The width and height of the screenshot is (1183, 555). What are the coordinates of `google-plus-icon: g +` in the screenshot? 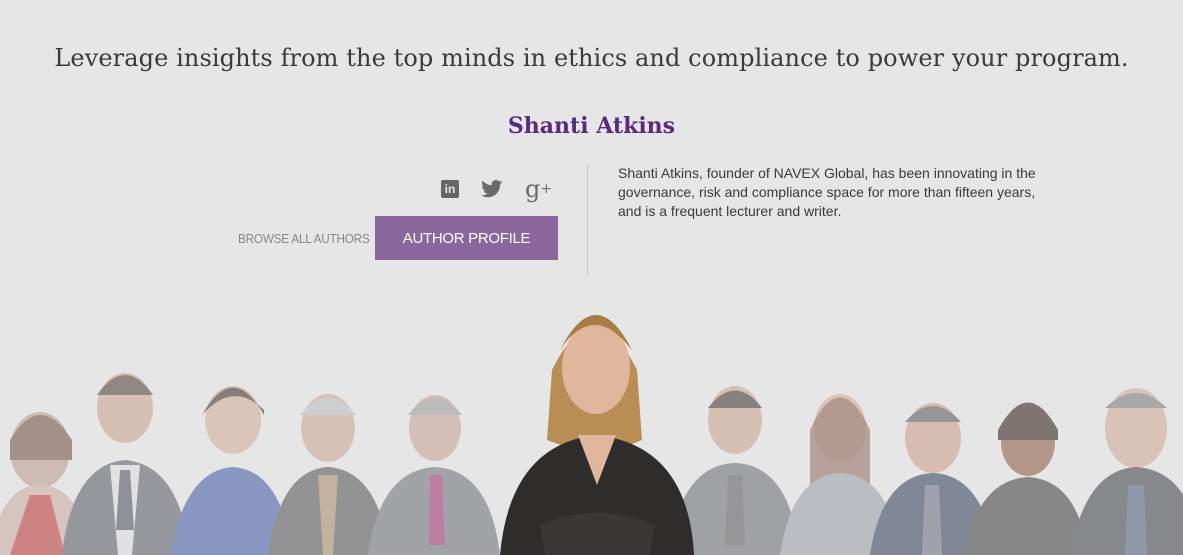 It's located at (538, 189).